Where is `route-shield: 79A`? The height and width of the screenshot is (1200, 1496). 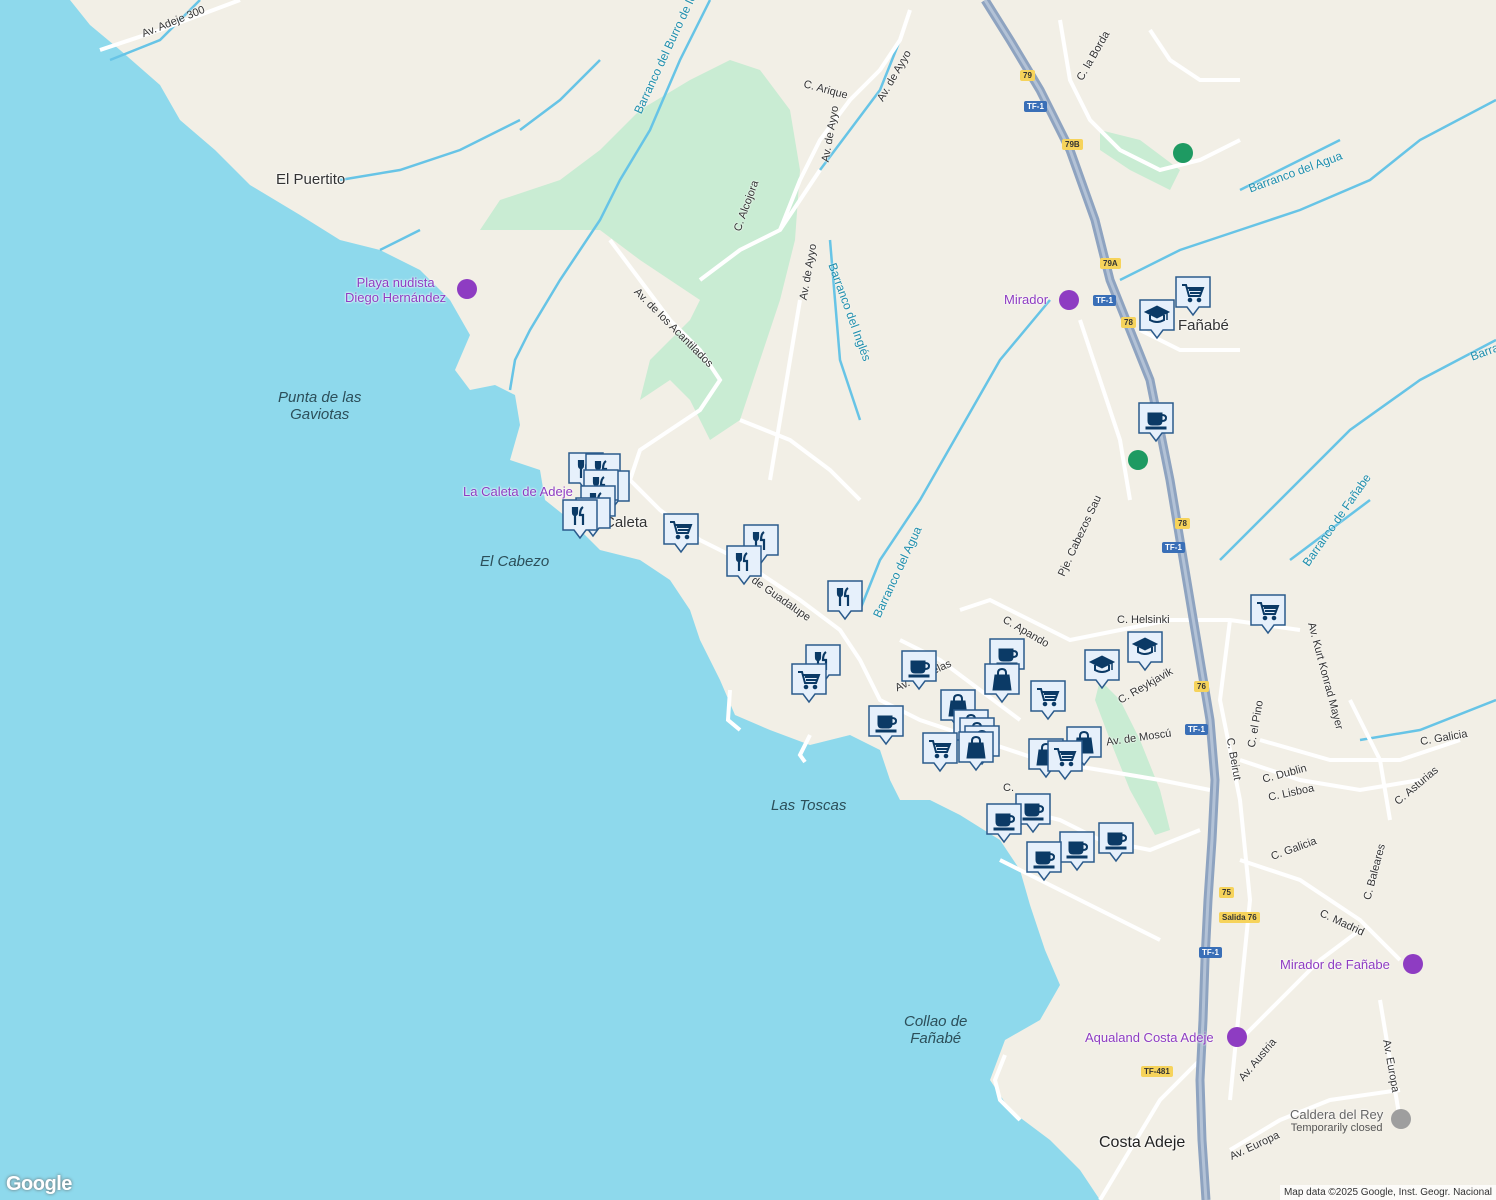
route-shield: 79A is located at coordinates (1110, 263).